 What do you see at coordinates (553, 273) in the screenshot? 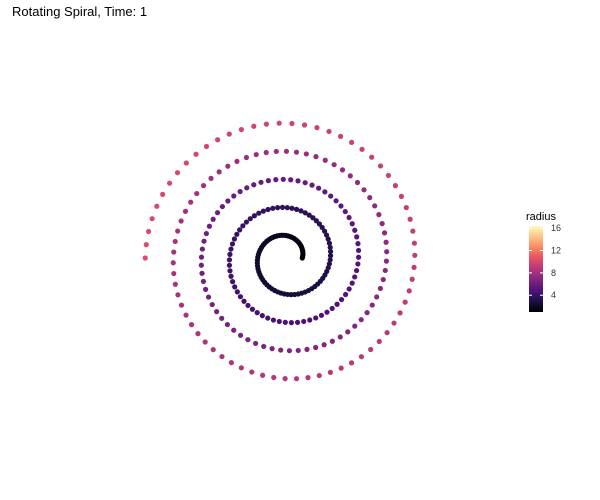
I see `legend-tick-label: 8` at bounding box center [553, 273].